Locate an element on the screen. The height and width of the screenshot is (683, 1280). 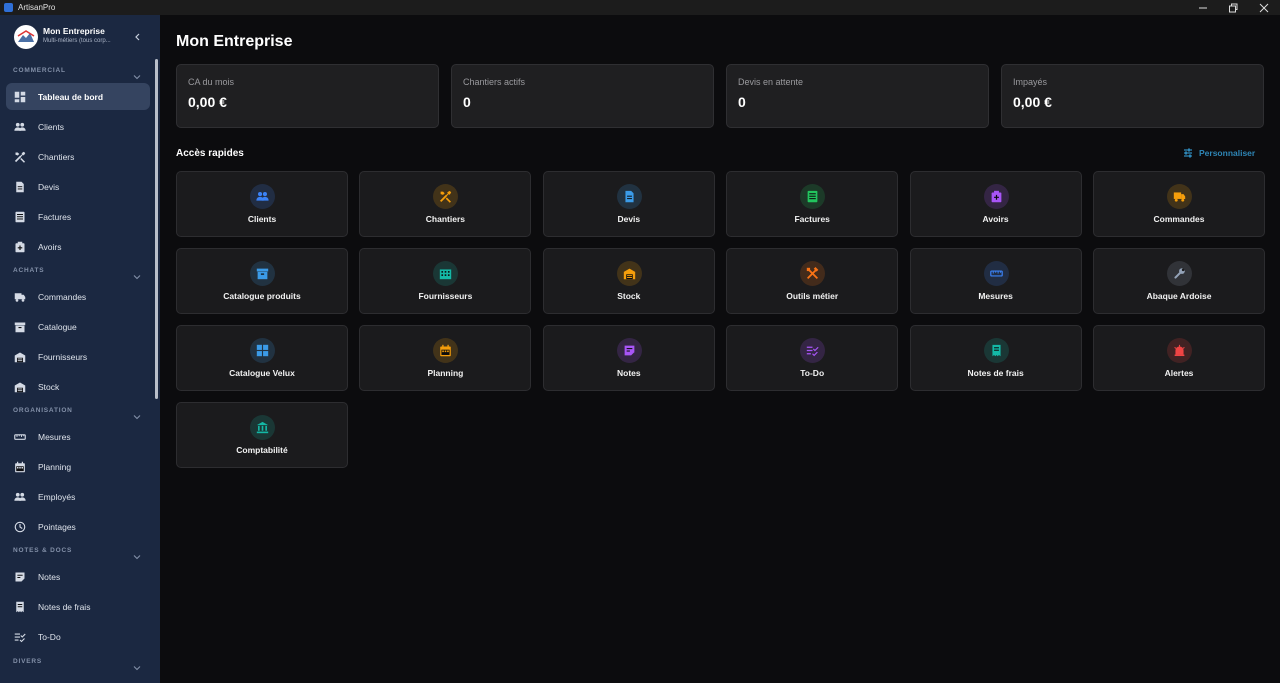
tile-label: Abaque Ardoise is located at coordinates (1179, 296).